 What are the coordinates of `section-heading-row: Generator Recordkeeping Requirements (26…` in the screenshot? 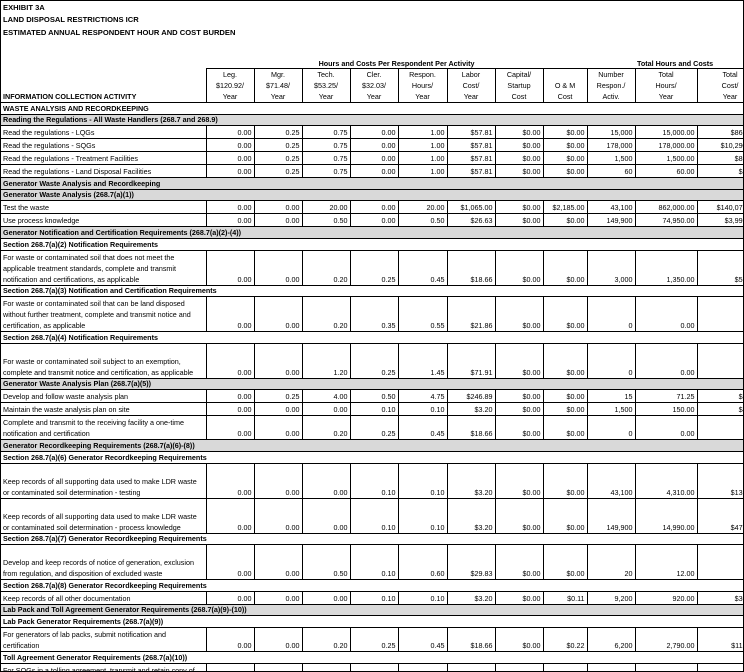 It's located at (372, 445).